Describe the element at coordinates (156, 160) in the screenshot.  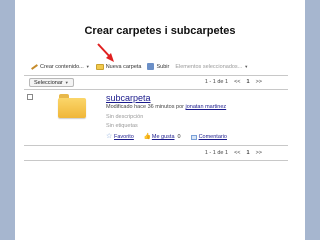
I see `footer-divider` at that location.